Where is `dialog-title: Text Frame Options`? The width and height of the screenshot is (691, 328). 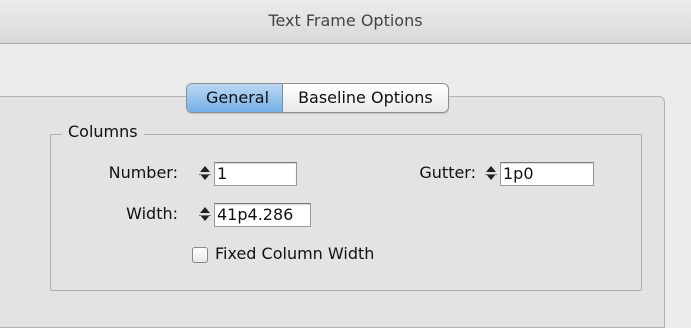 dialog-title: Text Frame Options is located at coordinates (345, 20).